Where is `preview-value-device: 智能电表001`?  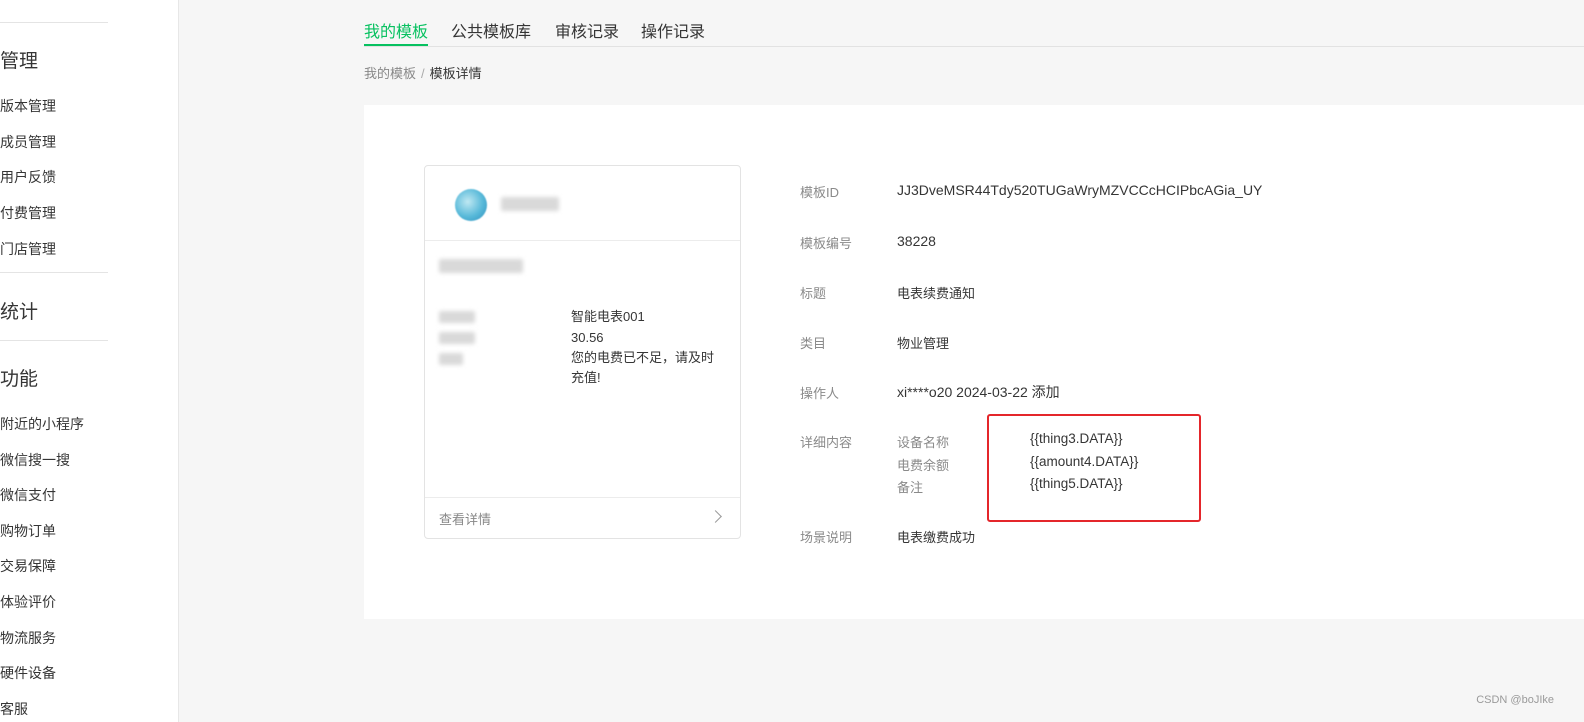
preview-value-device: 智能电表001 is located at coordinates (608, 316).